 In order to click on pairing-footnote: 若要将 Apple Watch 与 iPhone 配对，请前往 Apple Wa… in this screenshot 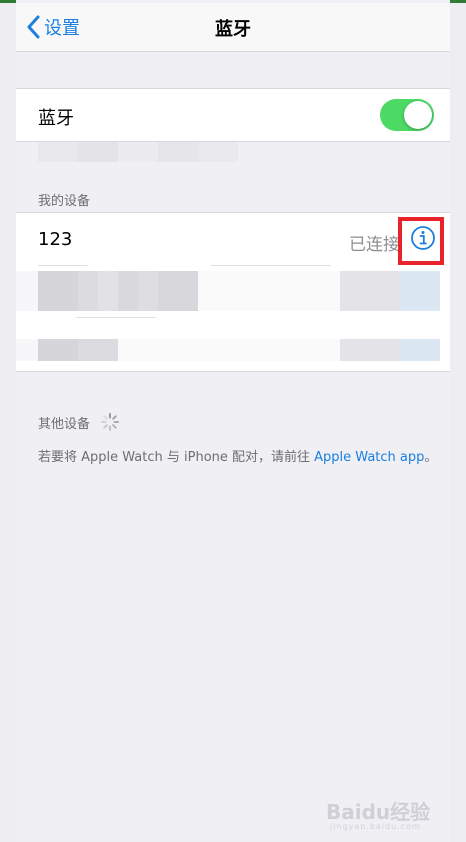, I will do `click(243, 455)`.